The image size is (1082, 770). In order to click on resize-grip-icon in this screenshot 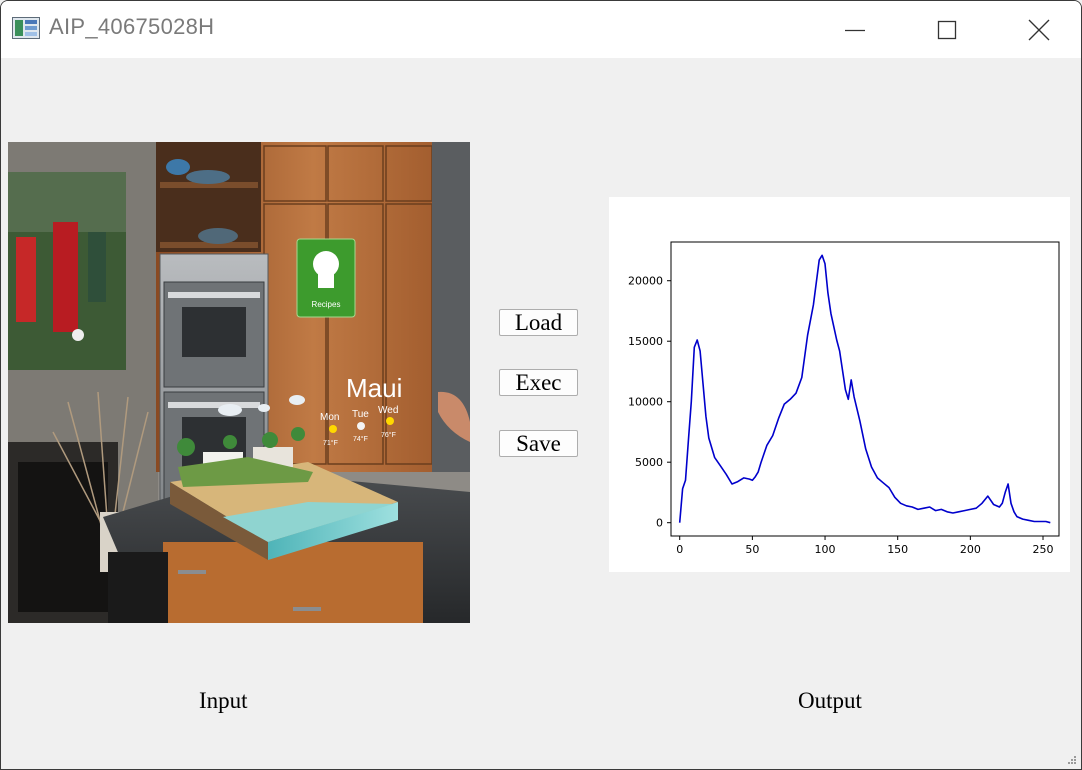, I will do `click(1072, 760)`.